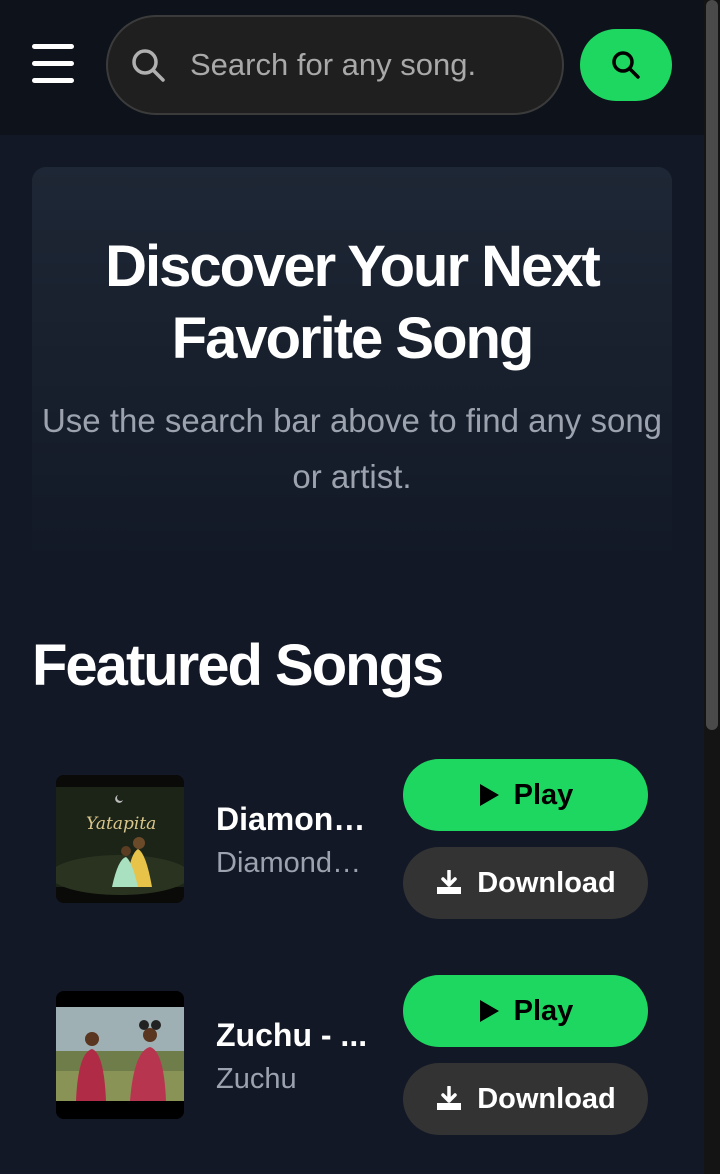  I want to click on search-input, so click(370, 65).